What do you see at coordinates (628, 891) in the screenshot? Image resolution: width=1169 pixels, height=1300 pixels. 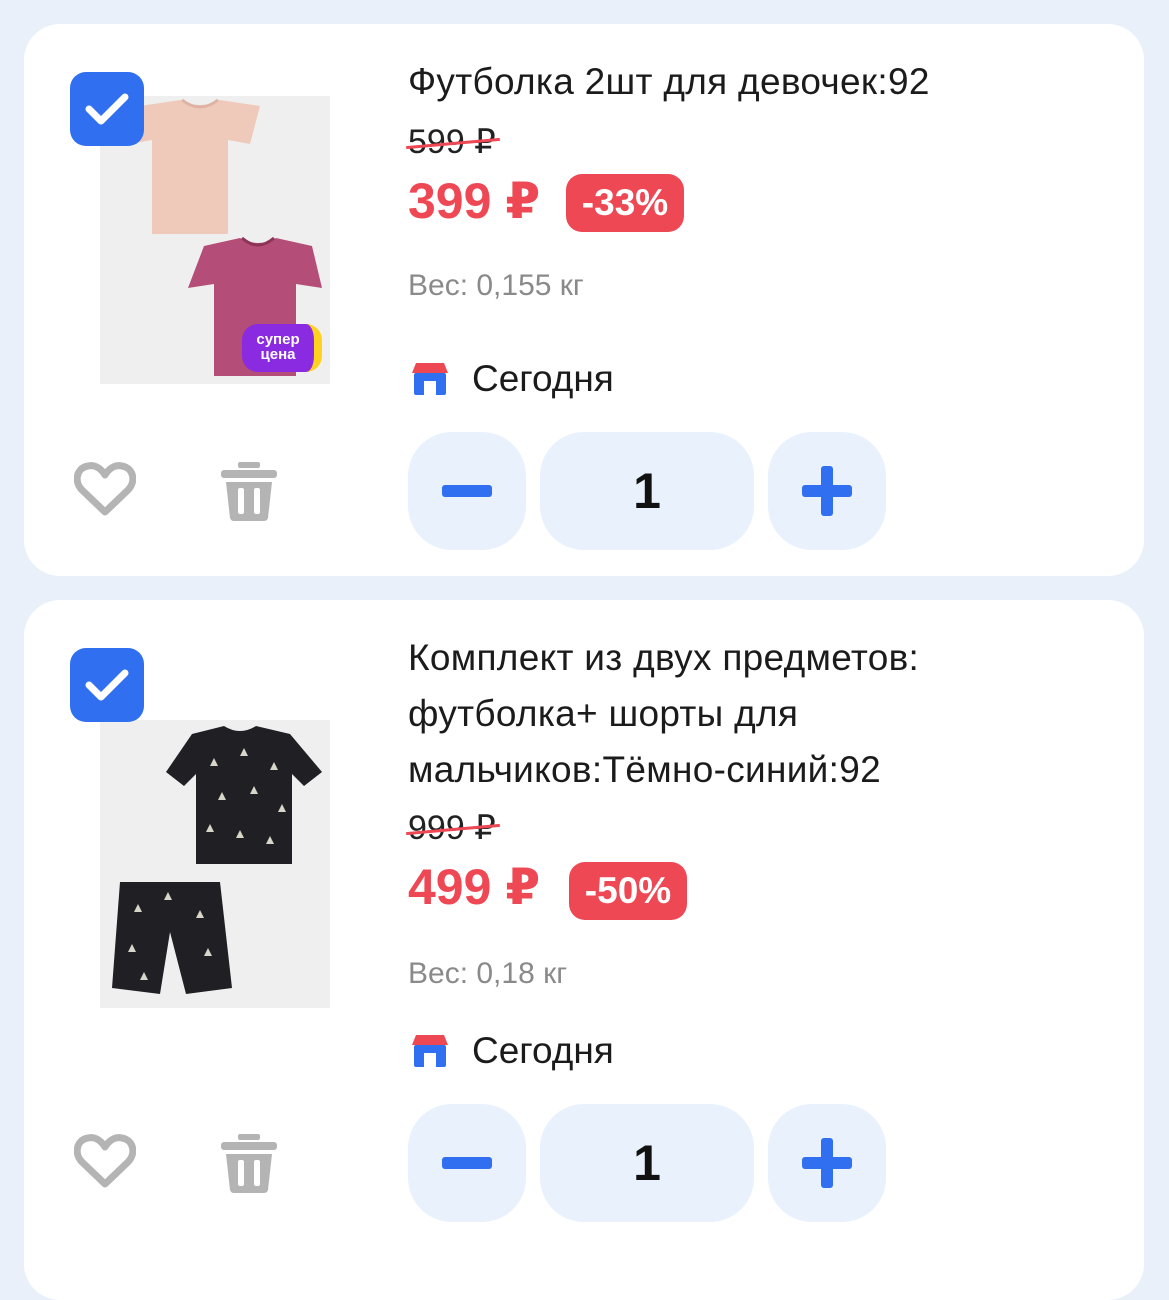 I see `discount-badge: -50%` at bounding box center [628, 891].